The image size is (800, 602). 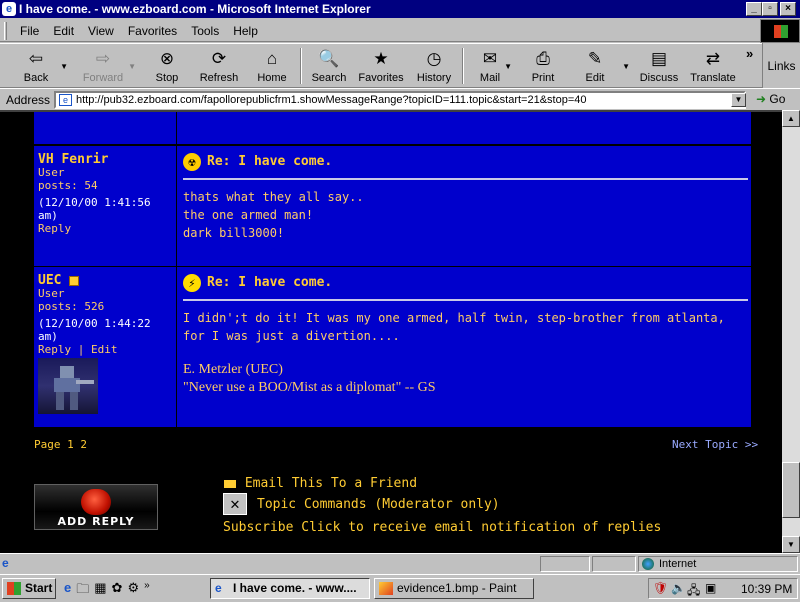 I want to click on reply-link: Reply, so click(x=105, y=228).